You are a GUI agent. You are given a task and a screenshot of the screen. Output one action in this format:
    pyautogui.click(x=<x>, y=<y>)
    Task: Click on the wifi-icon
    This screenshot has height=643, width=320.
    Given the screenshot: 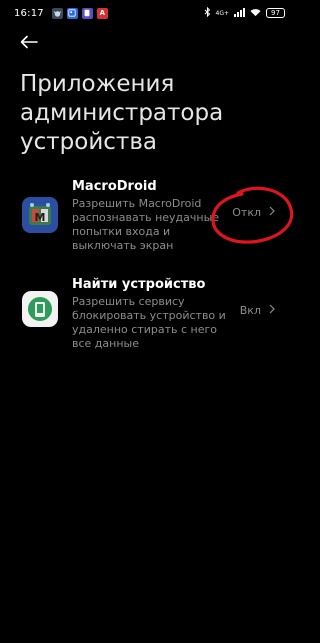 What is the action you would take?
    pyautogui.click(x=255, y=13)
    